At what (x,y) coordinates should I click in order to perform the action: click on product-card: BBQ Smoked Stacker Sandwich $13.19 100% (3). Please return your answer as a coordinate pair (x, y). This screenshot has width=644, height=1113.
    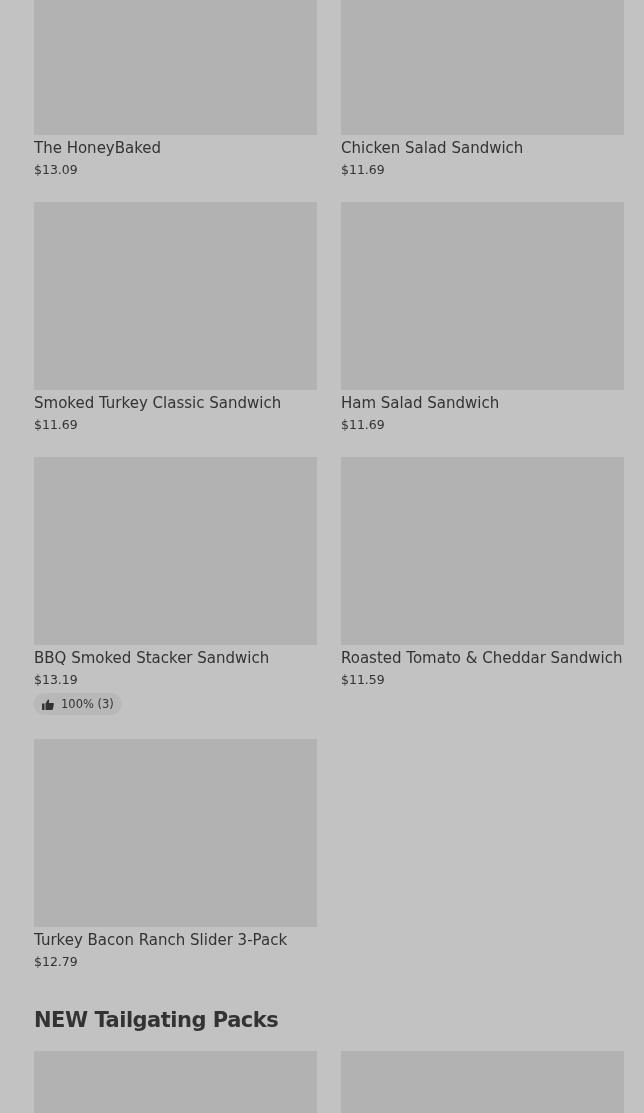
    Looking at the image, I should click on (175, 586).